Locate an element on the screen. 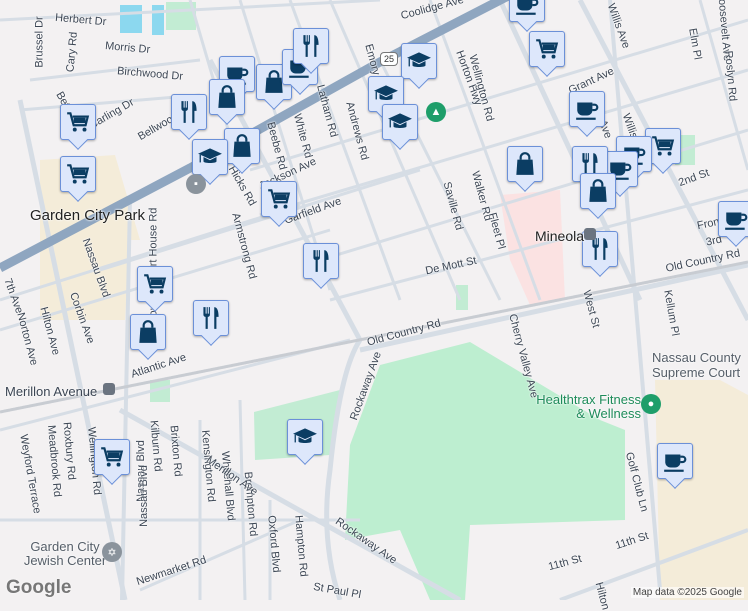  place-garden-city-park: Garden City Park is located at coordinates (87, 215).